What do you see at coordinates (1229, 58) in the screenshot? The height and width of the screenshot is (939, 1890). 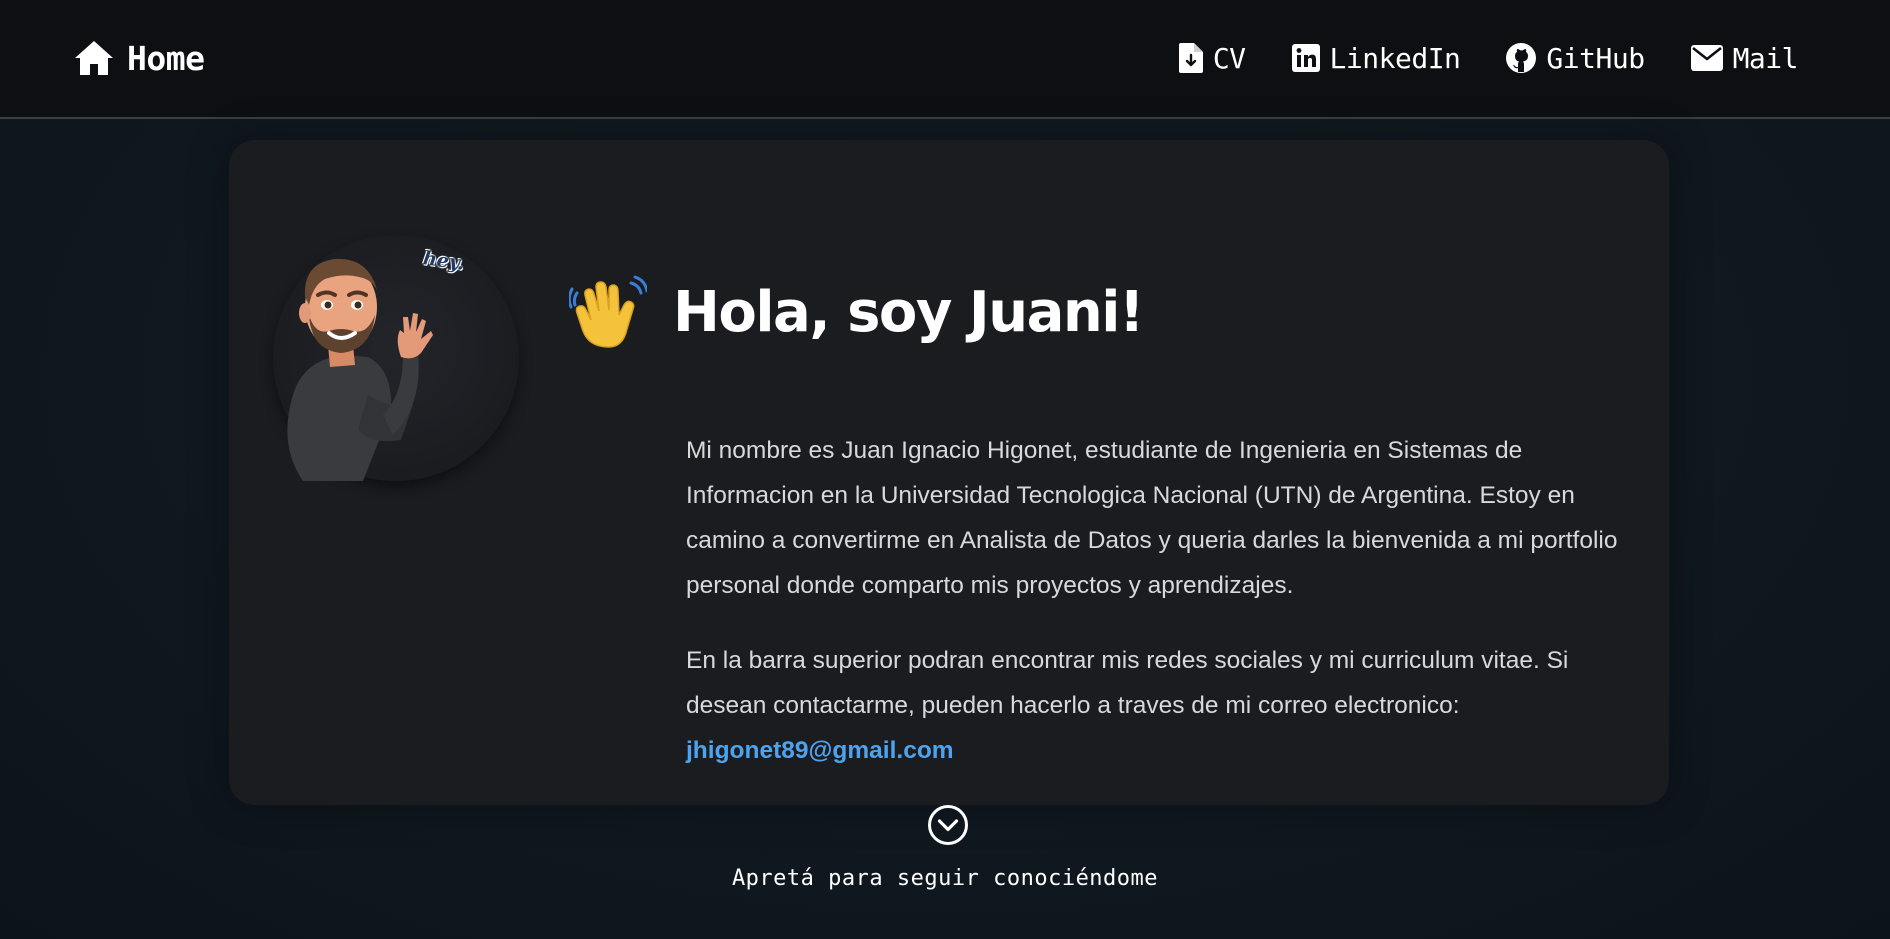 I see `nav-link-cv-label: CV` at bounding box center [1229, 58].